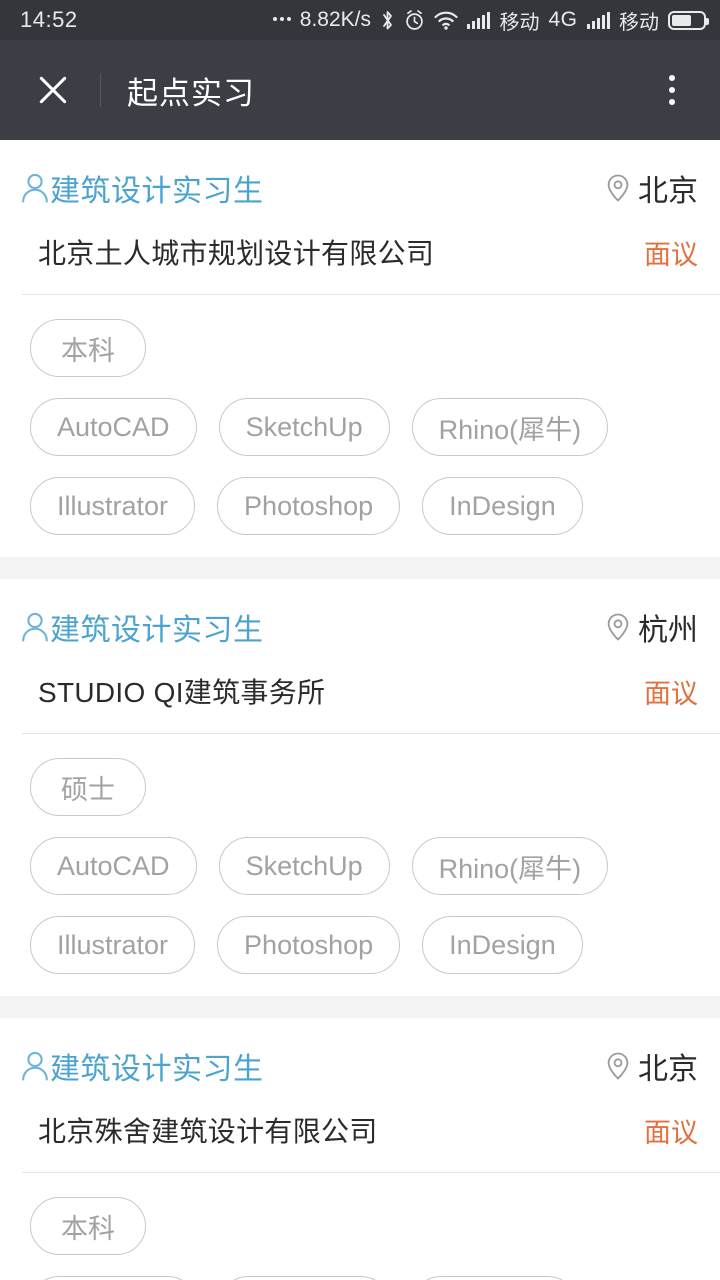 This screenshot has width=720, height=1280. What do you see at coordinates (519, 22) in the screenshot?
I see `carrier-left-label: 移动` at bounding box center [519, 22].